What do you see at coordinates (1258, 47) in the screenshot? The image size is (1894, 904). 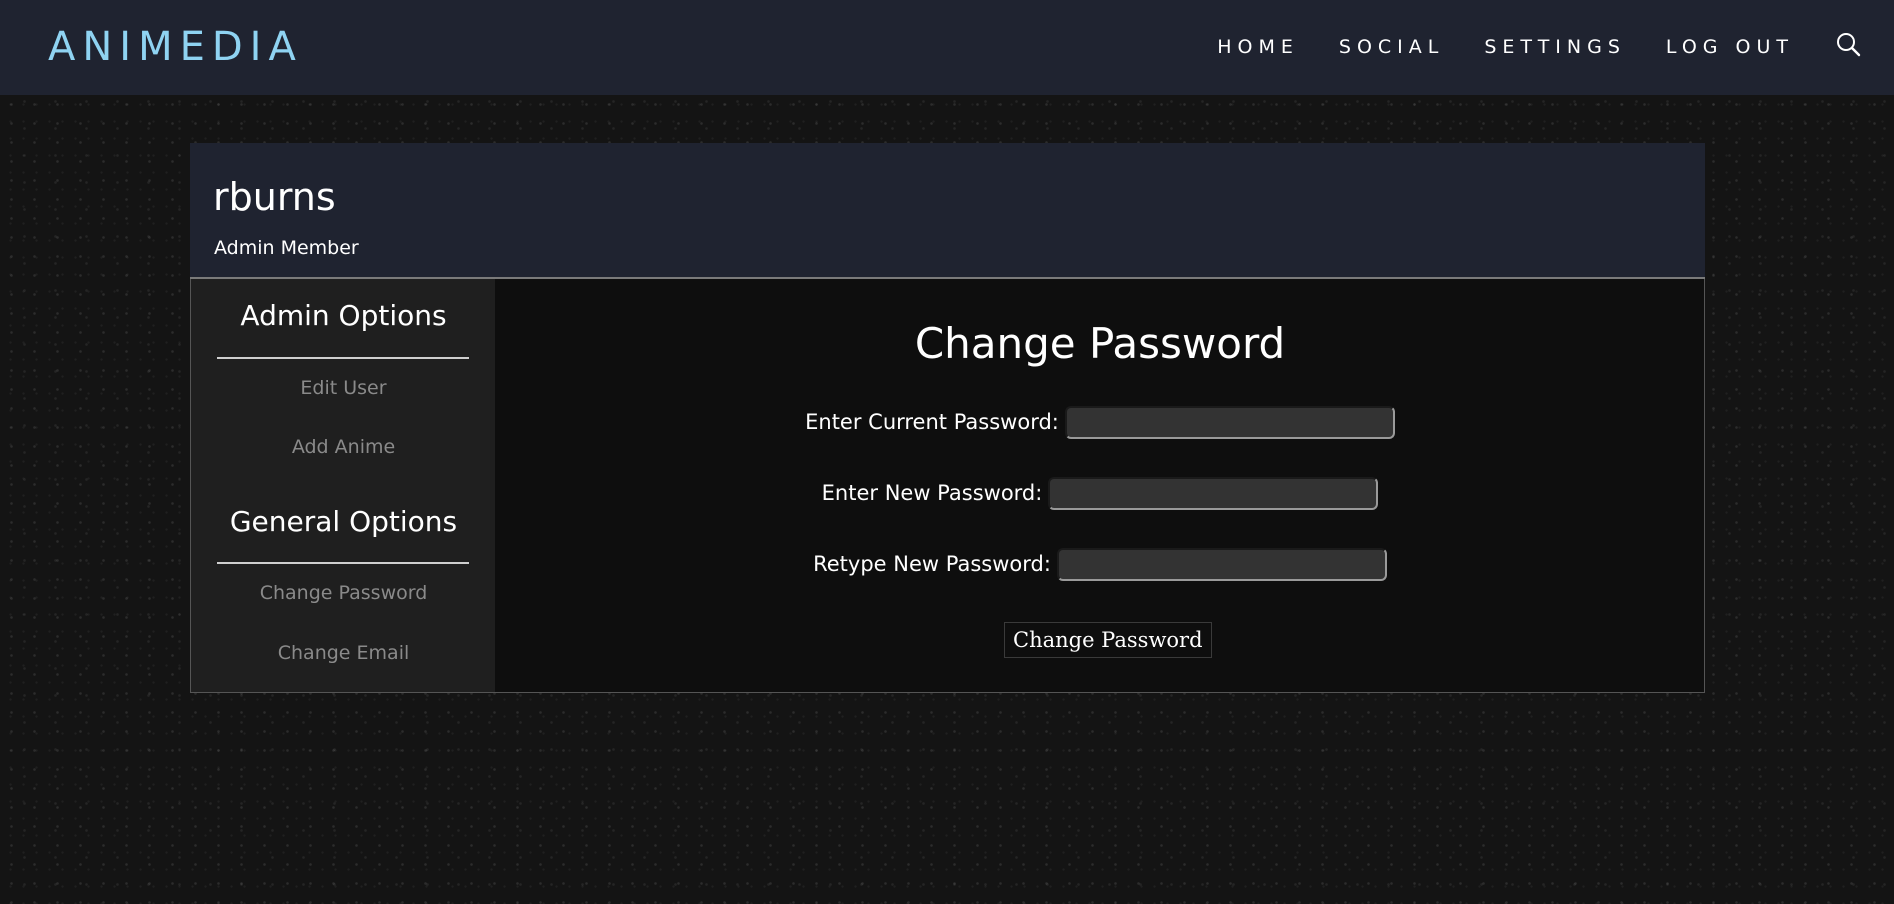 I see `nav-home: HOME` at bounding box center [1258, 47].